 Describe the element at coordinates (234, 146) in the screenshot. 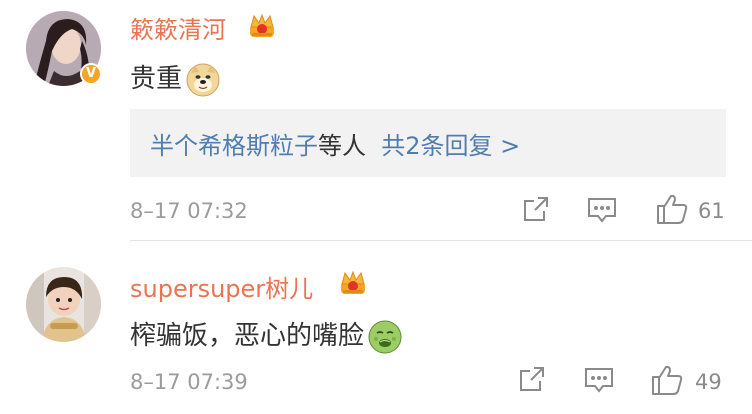

I see `reply-author-link: 半个希格斯粒子` at that location.